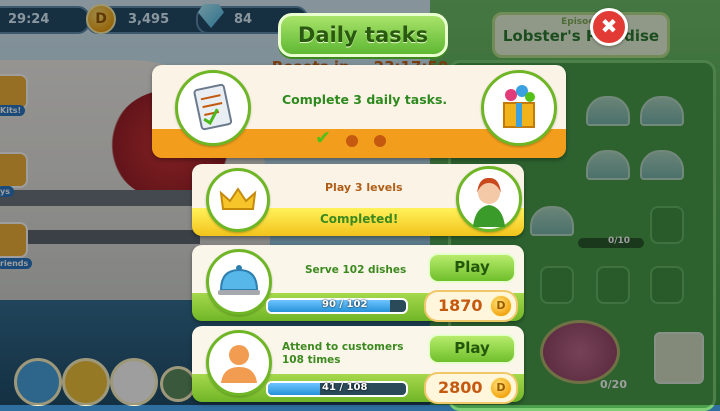  What do you see at coordinates (345, 304) in the screenshot?
I see `task-progress-text: 90 / 102` at bounding box center [345, 304].